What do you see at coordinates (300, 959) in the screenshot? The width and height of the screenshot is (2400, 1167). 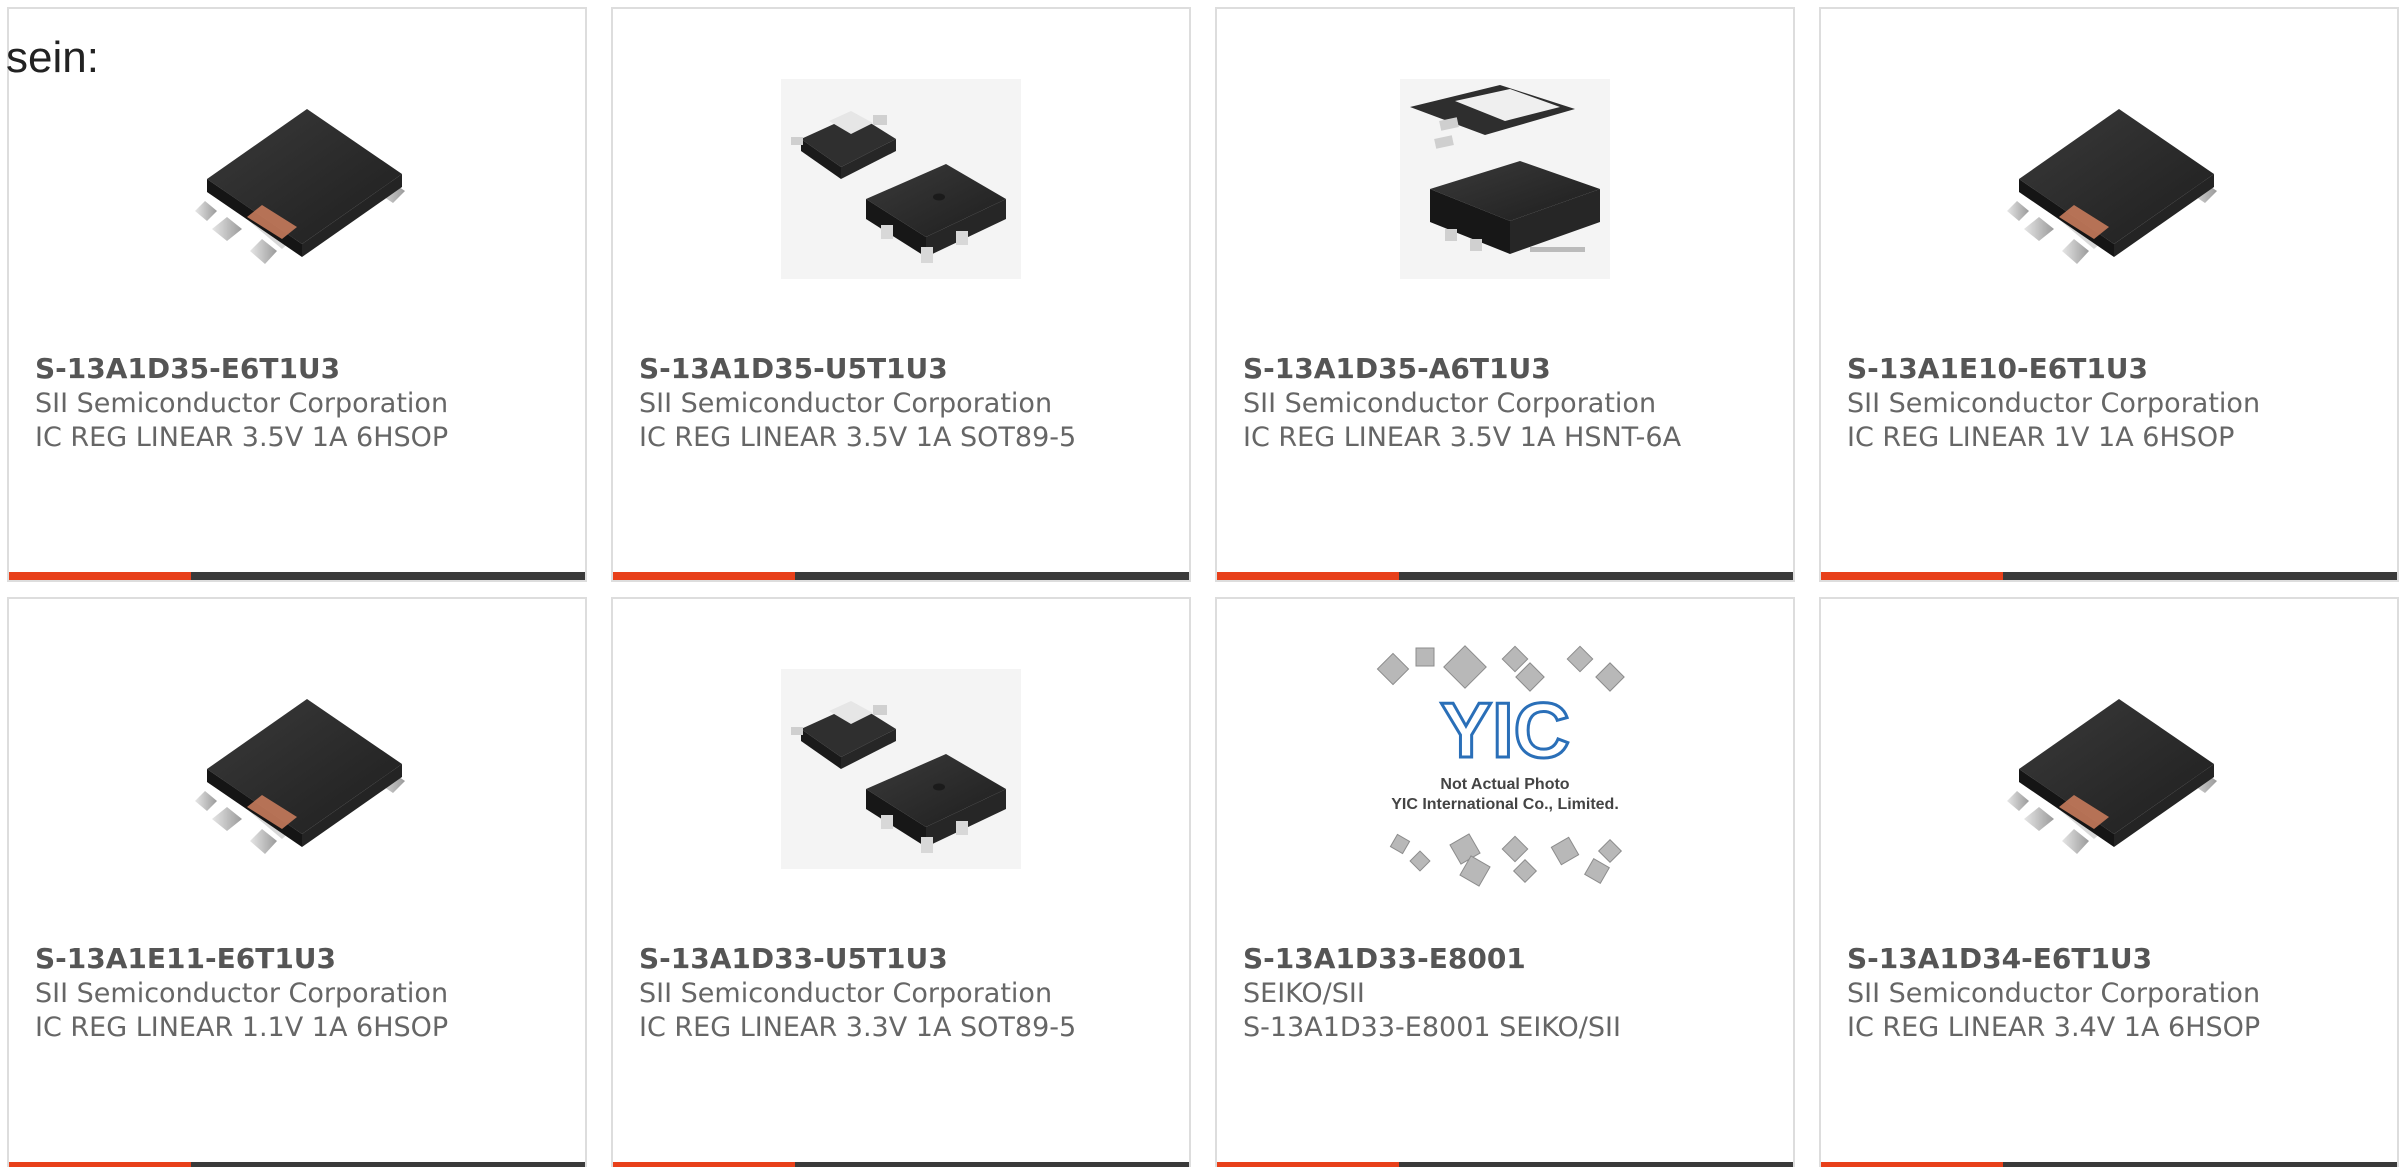 I see `product-part-number: S-13A1E11-E6T1U3` at bounding box center [300, 959].